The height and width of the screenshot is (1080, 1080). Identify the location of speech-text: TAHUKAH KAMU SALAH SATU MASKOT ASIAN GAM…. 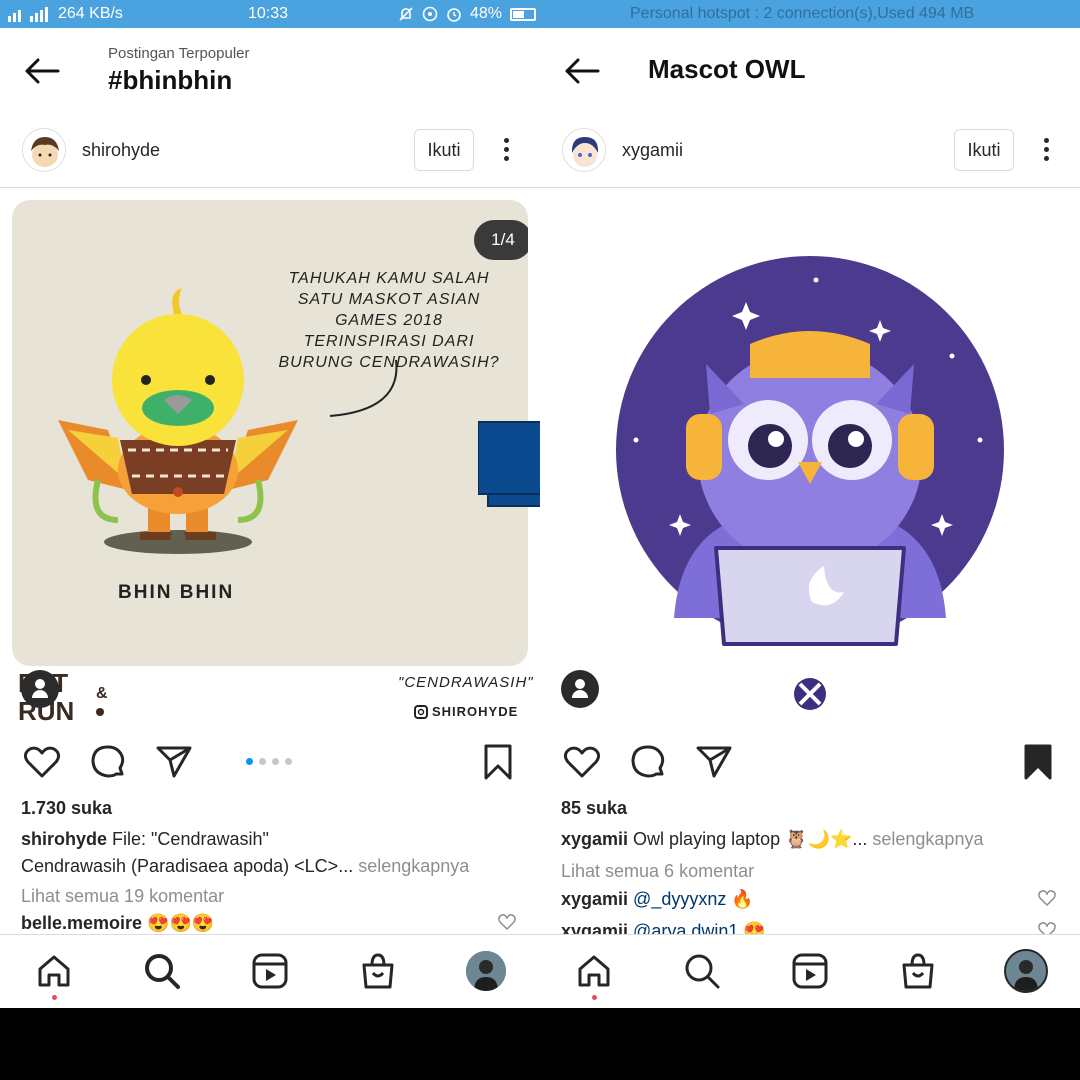
(389, 320).